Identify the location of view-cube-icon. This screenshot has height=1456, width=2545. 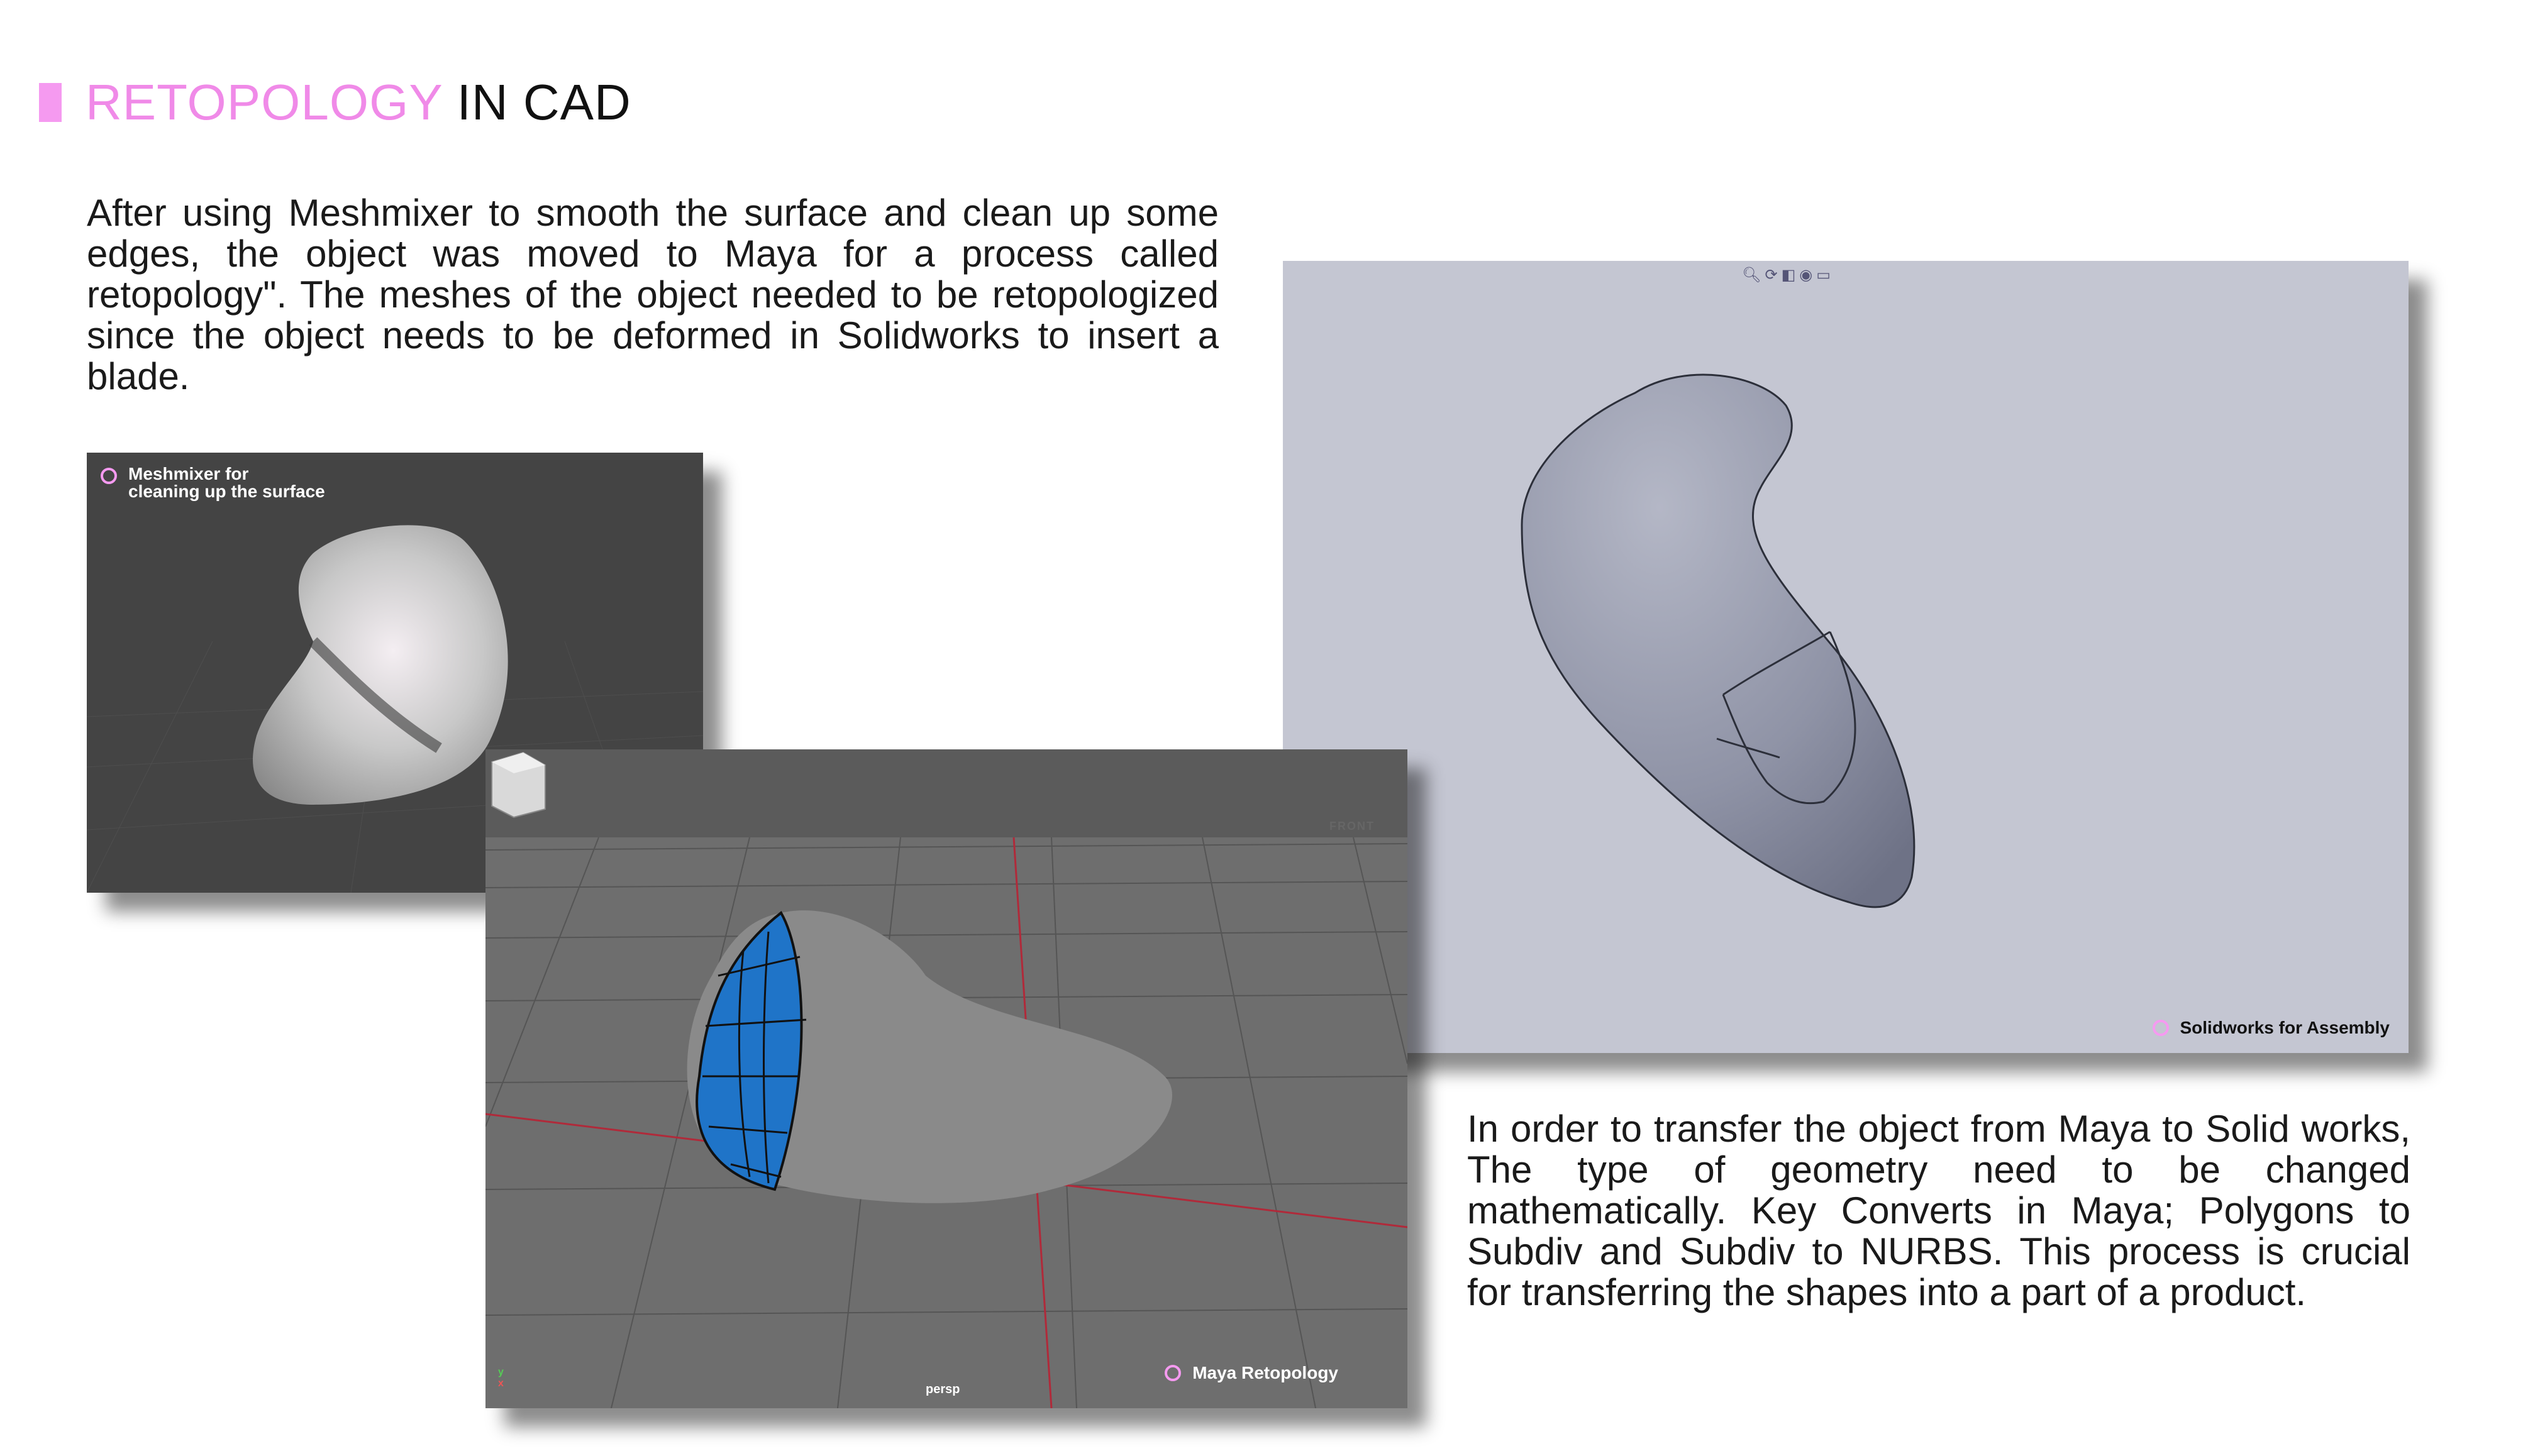
(516, 784).